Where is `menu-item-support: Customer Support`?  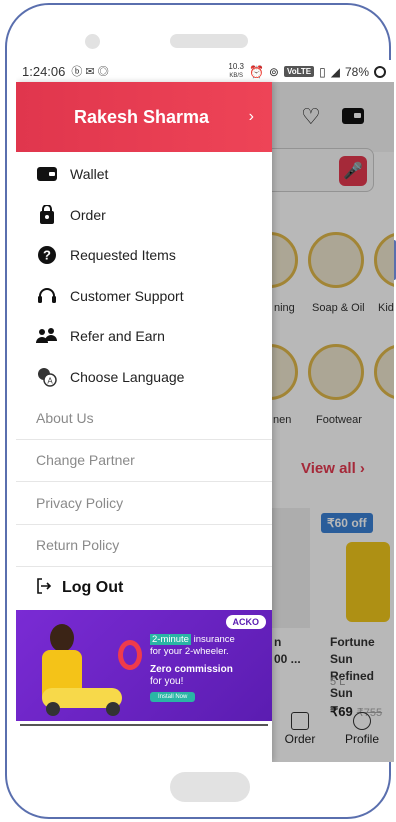 menu-item-support: Customer Support is located at coordinates (144, 296).